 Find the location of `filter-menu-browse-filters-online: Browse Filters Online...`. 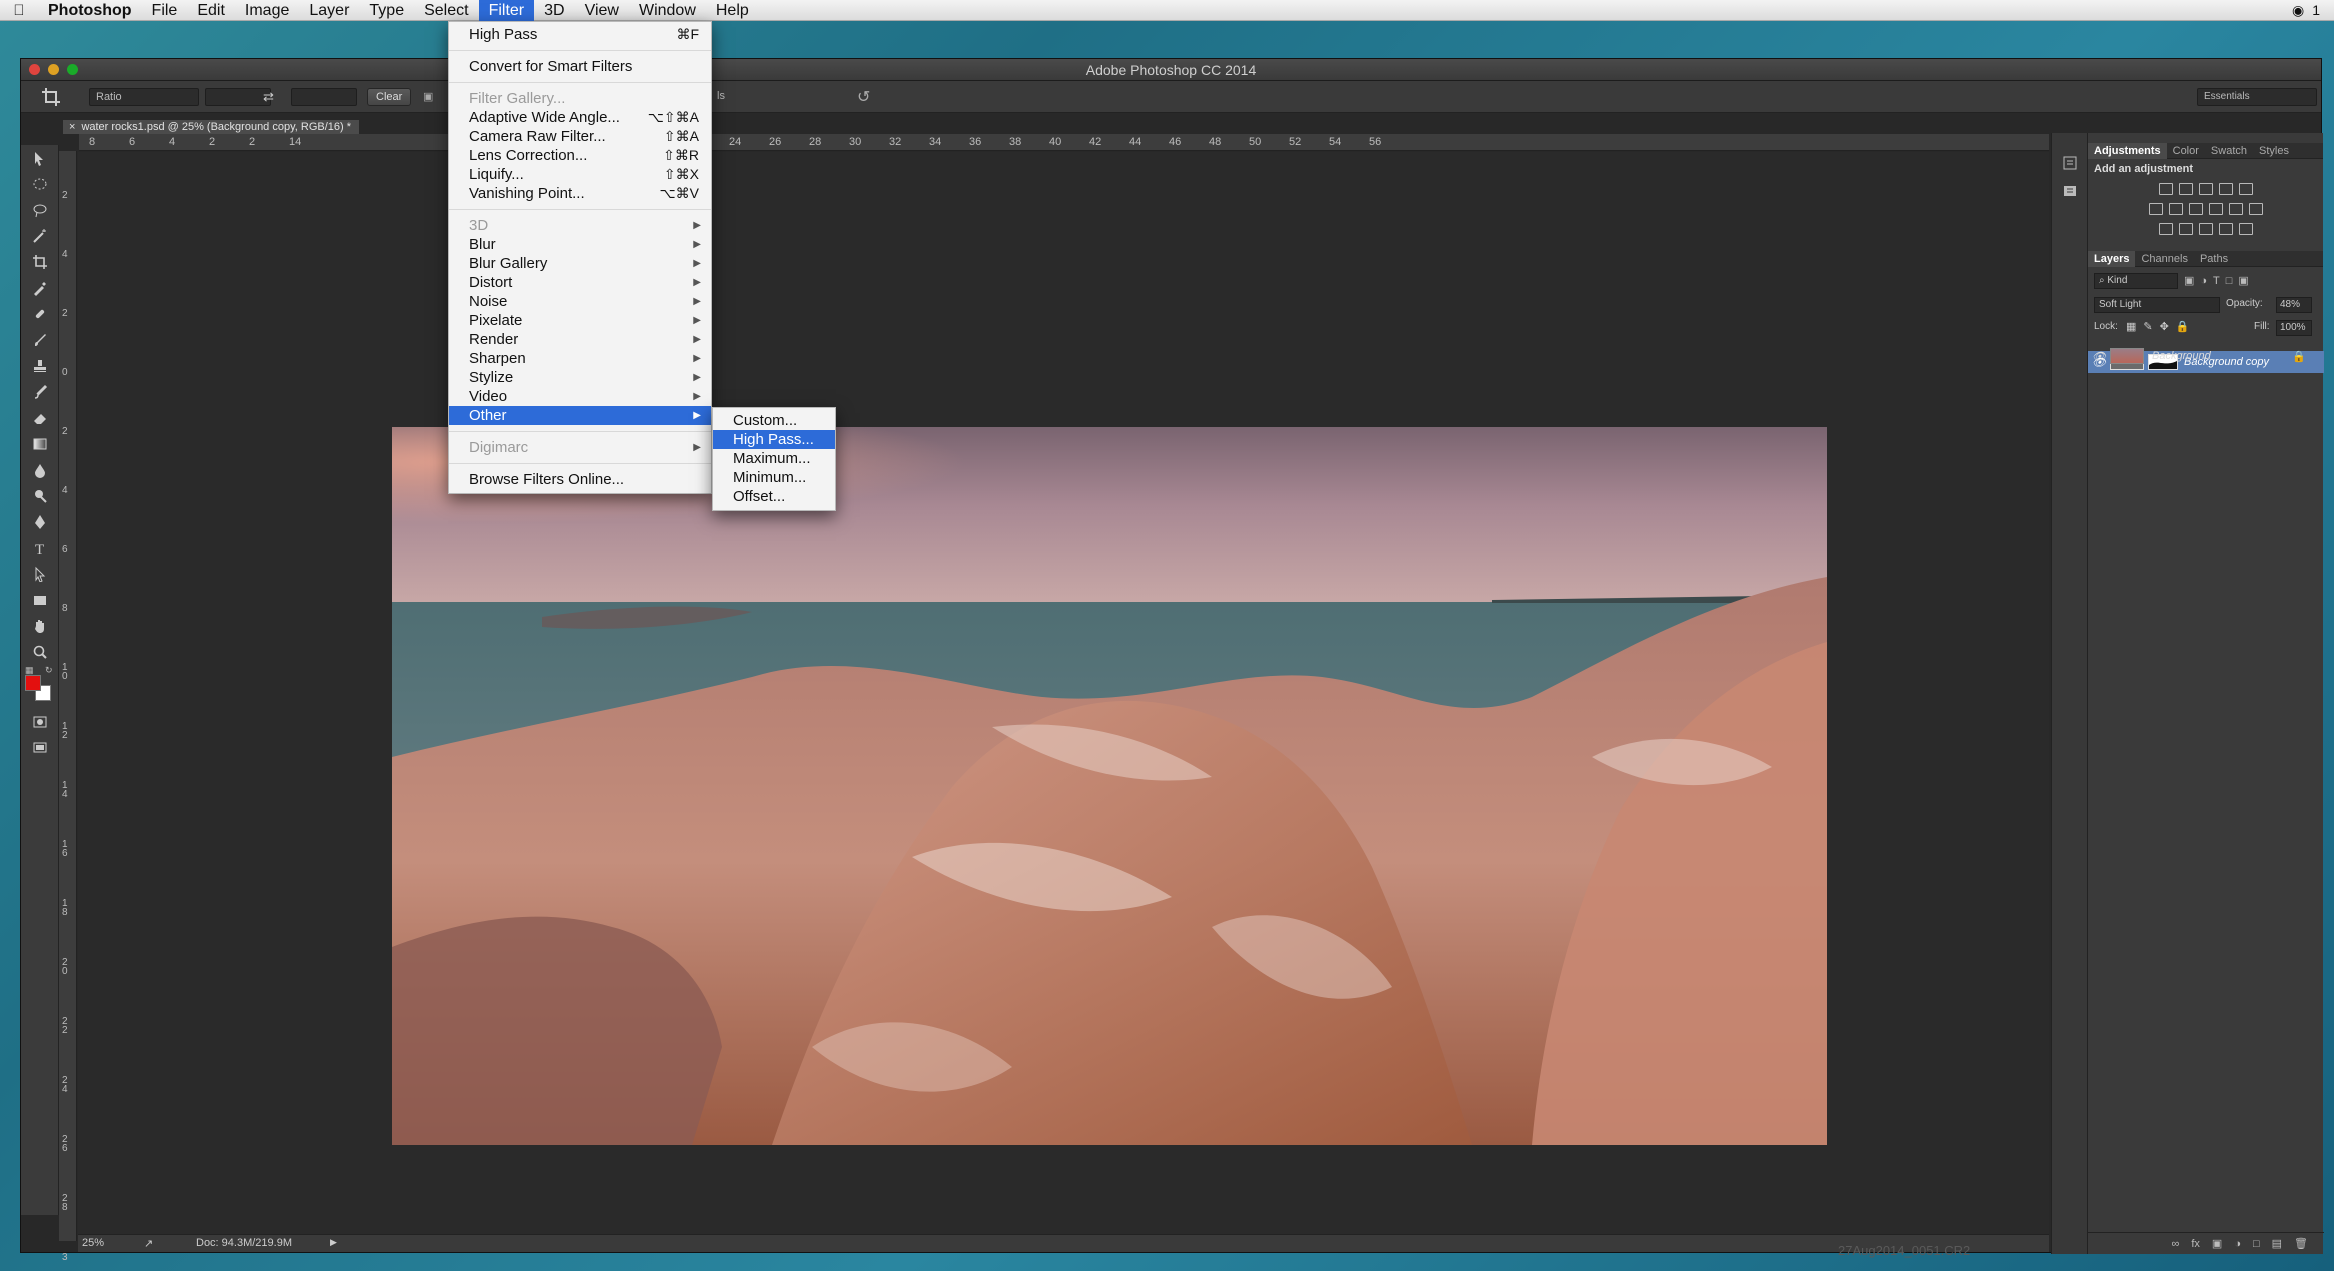

filter-menu-browse-filters-online: Browse Filters Online... is located at coordinates (580, 479).